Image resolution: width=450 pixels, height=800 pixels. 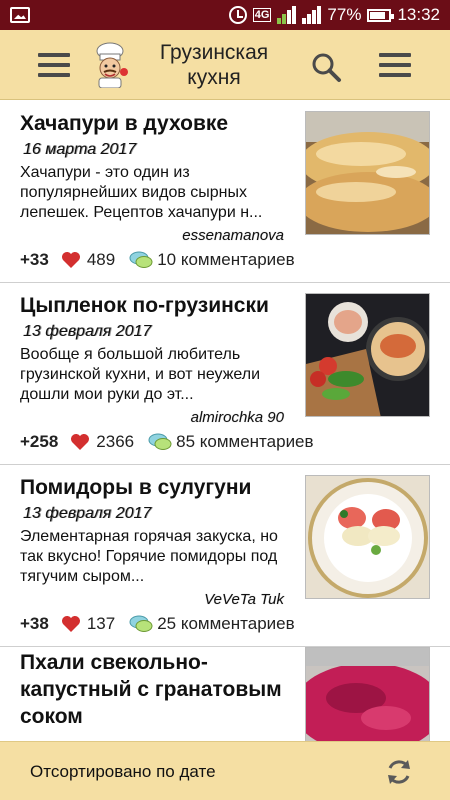 What do you see at coordinates (381, 15) in the screenshot?
I see `battery-icon` at bounding box center [381, 15].